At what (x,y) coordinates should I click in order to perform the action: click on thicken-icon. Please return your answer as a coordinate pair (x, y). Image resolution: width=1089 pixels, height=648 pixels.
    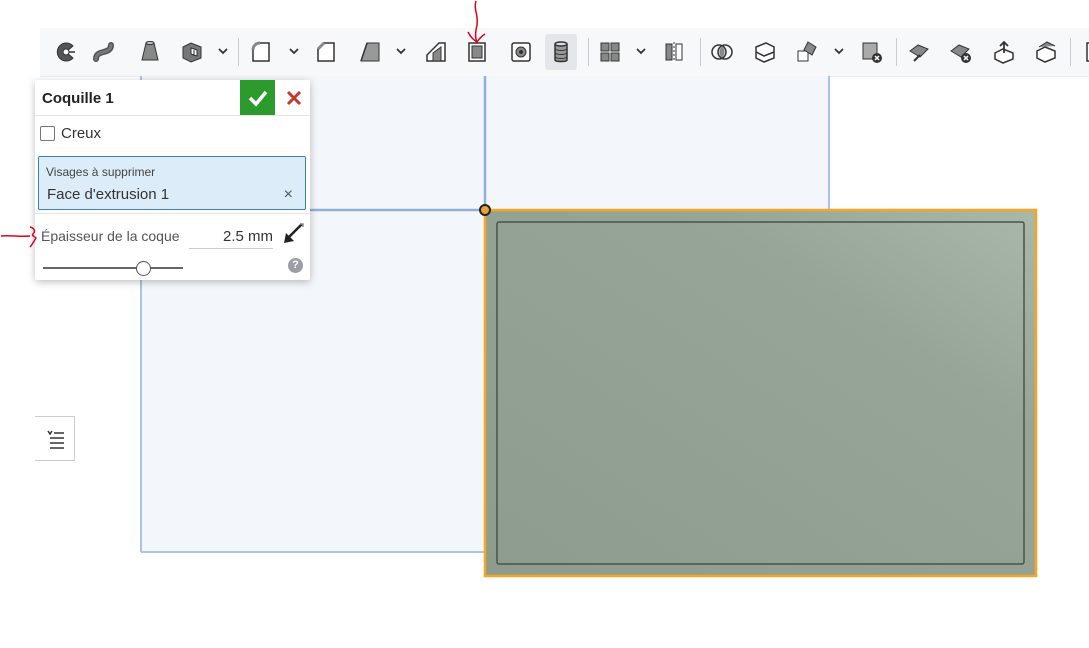
    Looking at the image, I should click on (192, 52).